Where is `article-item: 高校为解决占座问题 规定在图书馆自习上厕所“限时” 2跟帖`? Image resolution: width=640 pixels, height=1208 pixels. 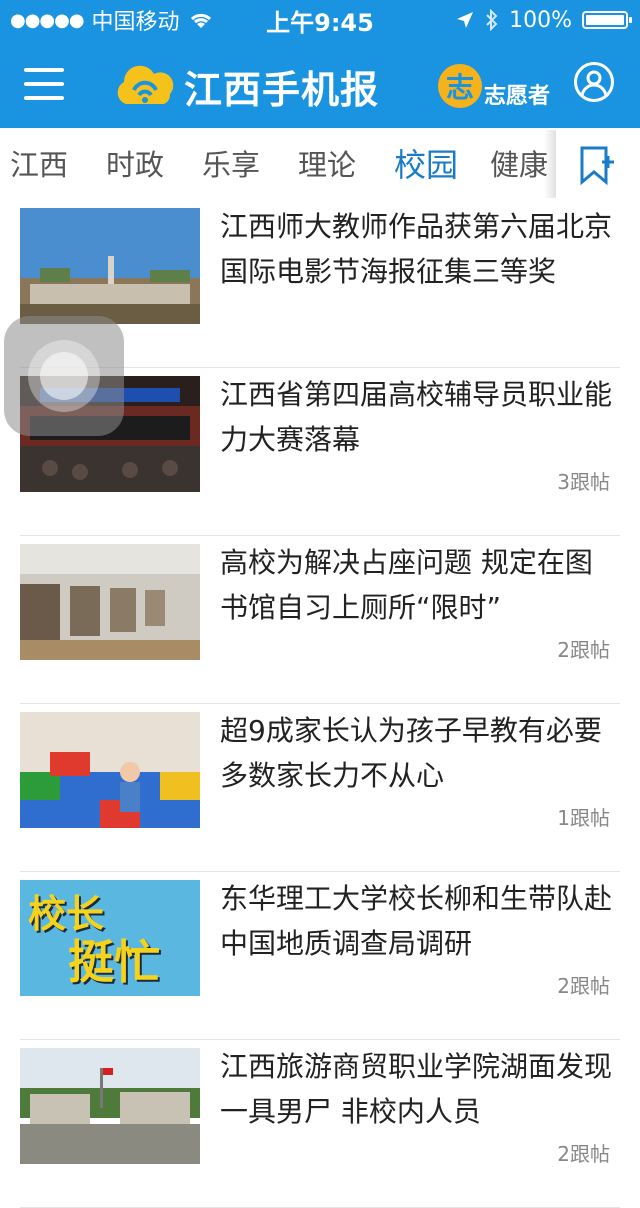
article-item: 高校为解决占座问题 规定在图书馆自习上厕所“限时” 2跟帖 is located at coordinates (320, 620).